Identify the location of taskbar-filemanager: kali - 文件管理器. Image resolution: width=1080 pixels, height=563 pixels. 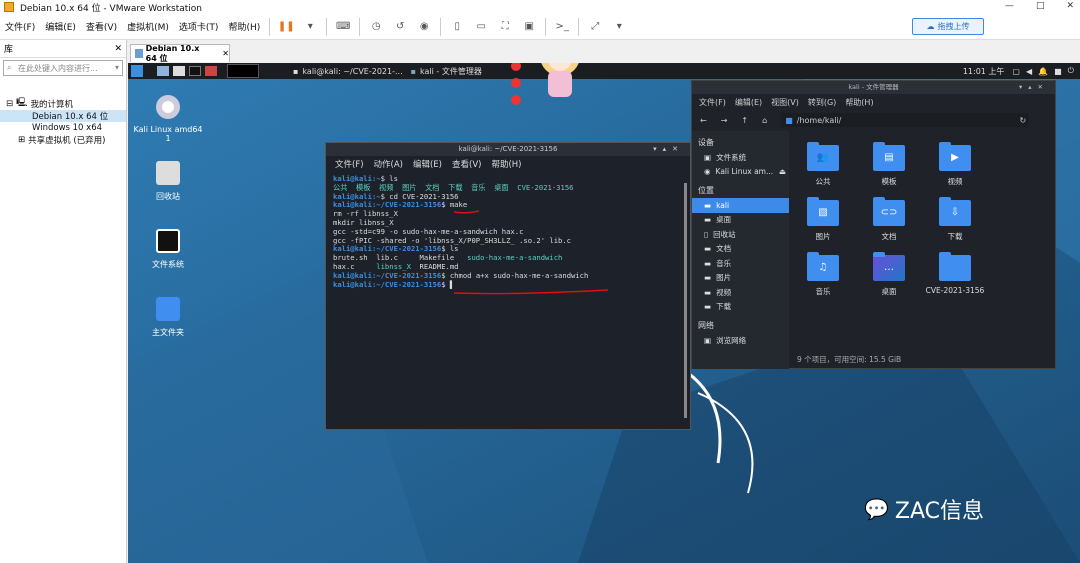
(451, 71).